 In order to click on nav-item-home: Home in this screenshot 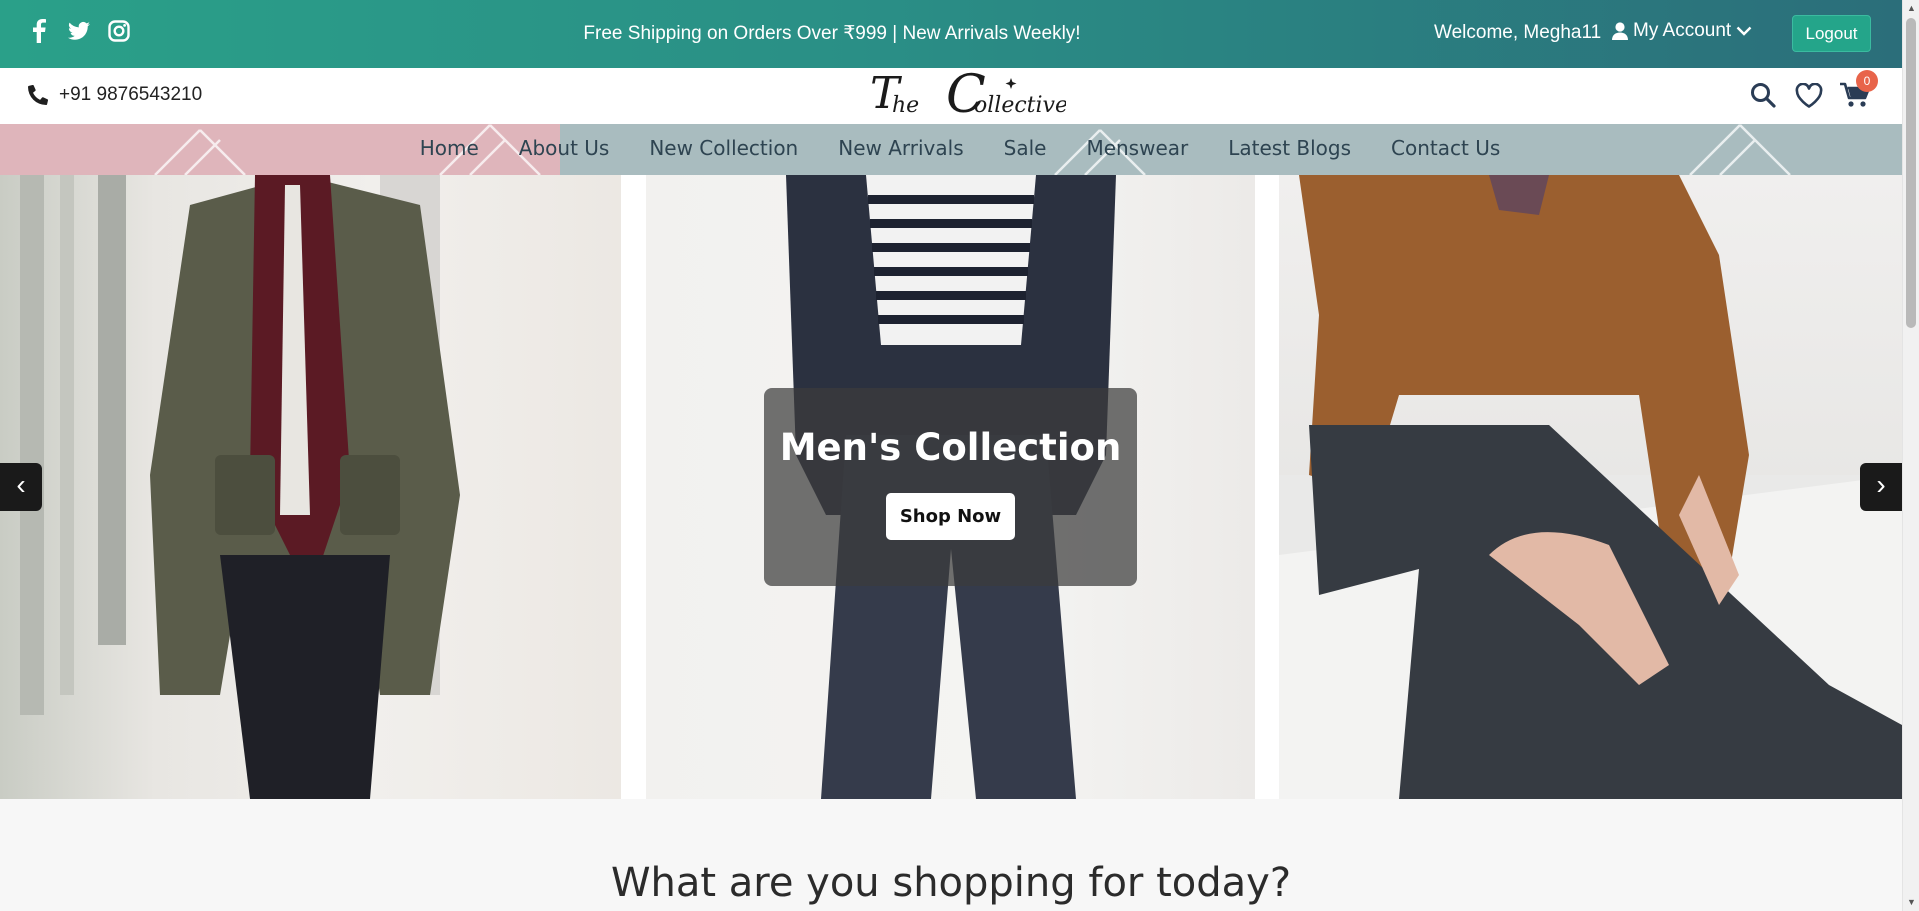, I will do `click(449, 148)`.